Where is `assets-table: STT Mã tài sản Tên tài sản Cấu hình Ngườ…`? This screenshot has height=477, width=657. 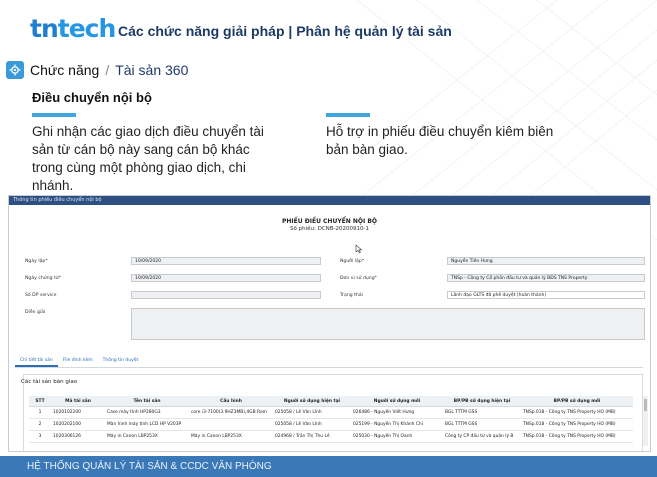 assets-table: STT Mã tài sản Tên tài sản Cấu hình Ngườ… is located at coordinates (331, 419).